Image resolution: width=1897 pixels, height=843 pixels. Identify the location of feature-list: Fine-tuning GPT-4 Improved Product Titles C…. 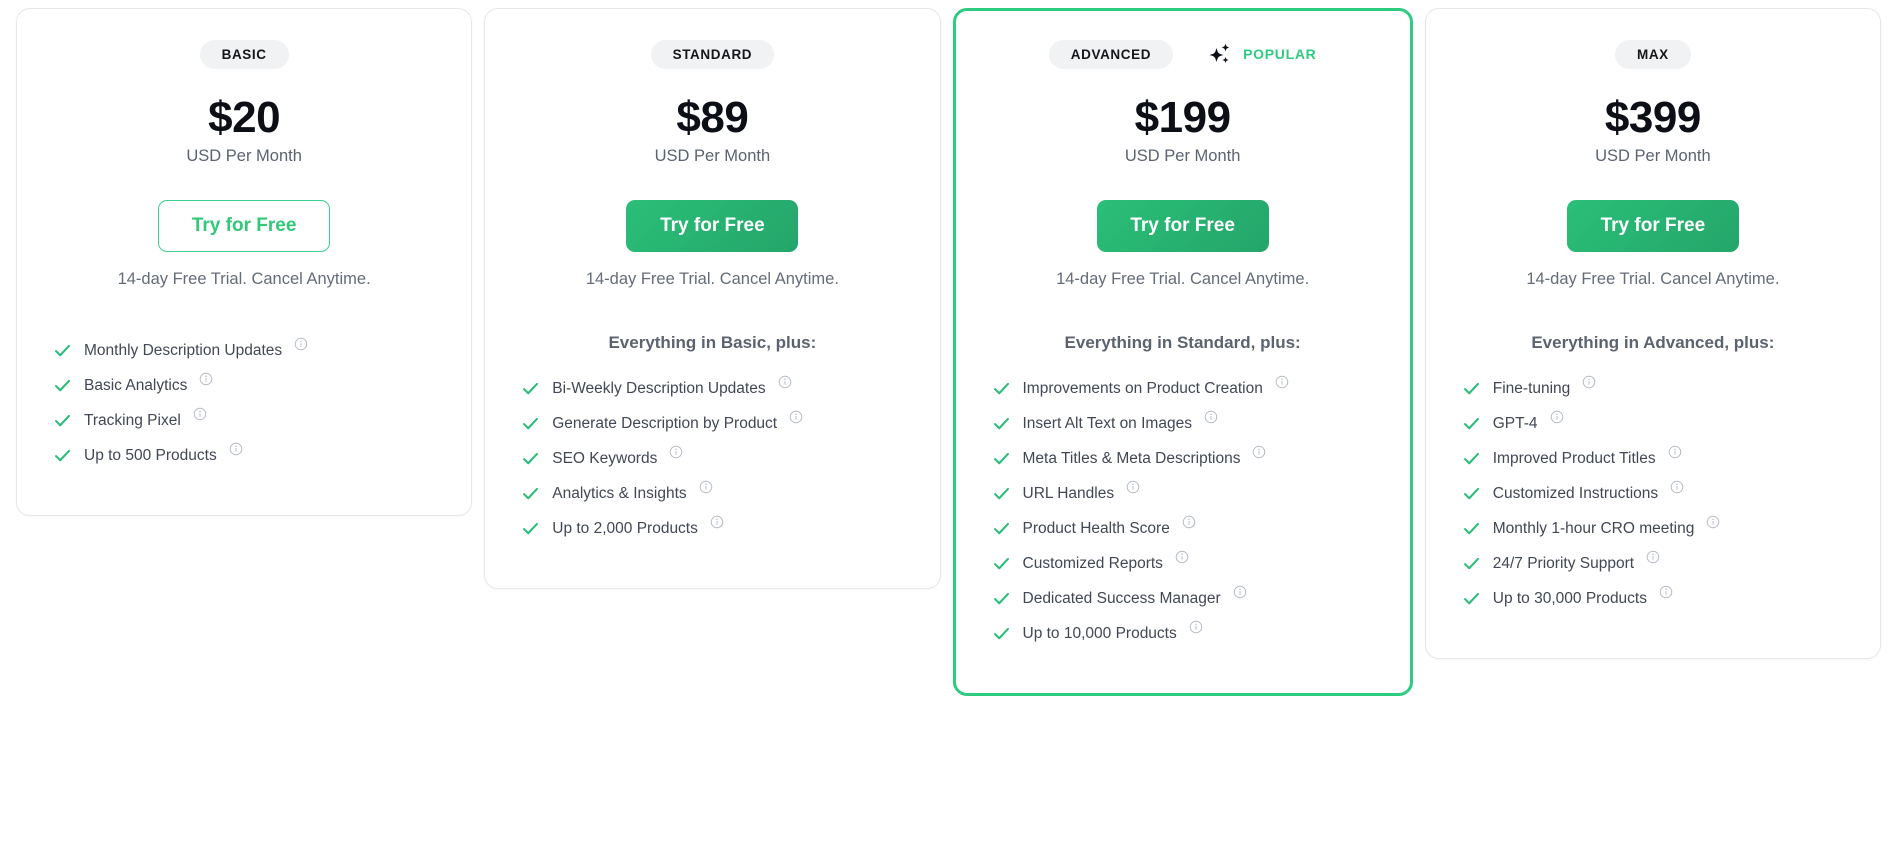
(1653, 491).